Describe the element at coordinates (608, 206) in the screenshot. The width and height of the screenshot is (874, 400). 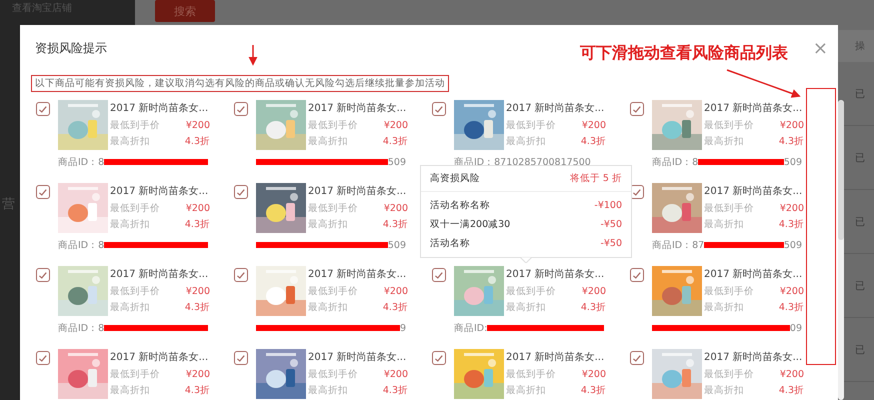
I see `activity-amount: -¥100` at that location.